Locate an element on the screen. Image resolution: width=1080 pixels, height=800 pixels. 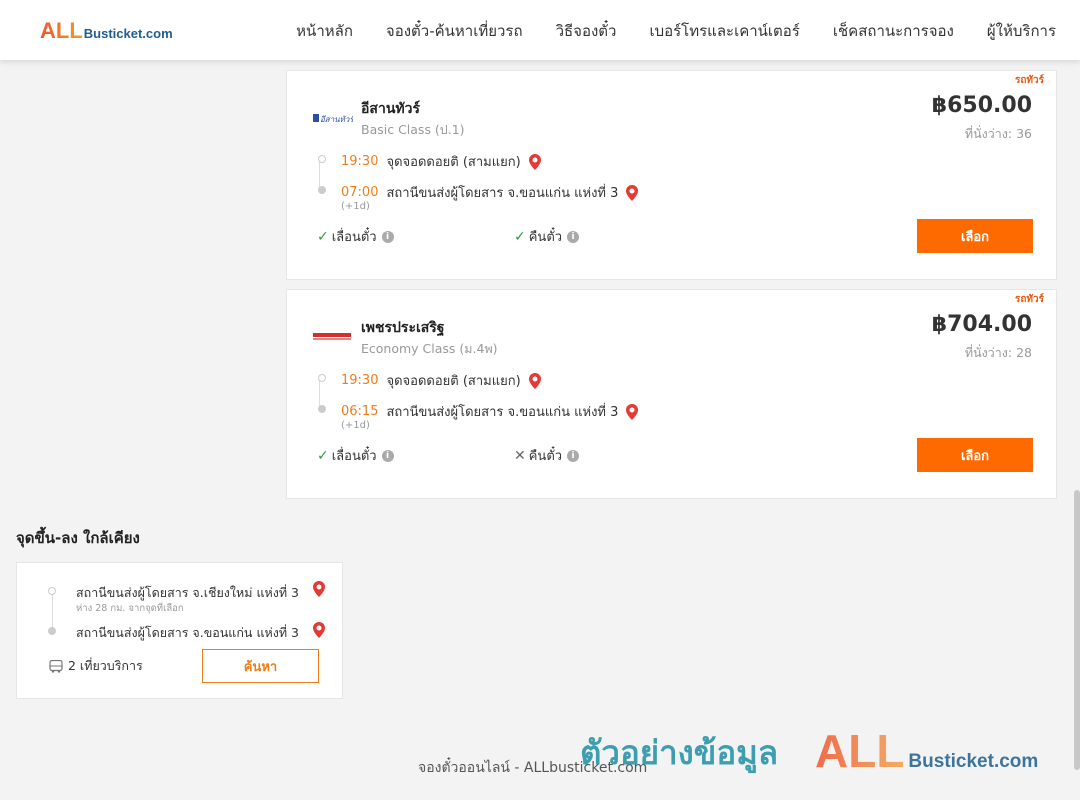
to-station: สถานีขนส่งผู้โดยสาร จ.ขอนแก่น แห่งที่ 3 is located at coordinates (188, 632).